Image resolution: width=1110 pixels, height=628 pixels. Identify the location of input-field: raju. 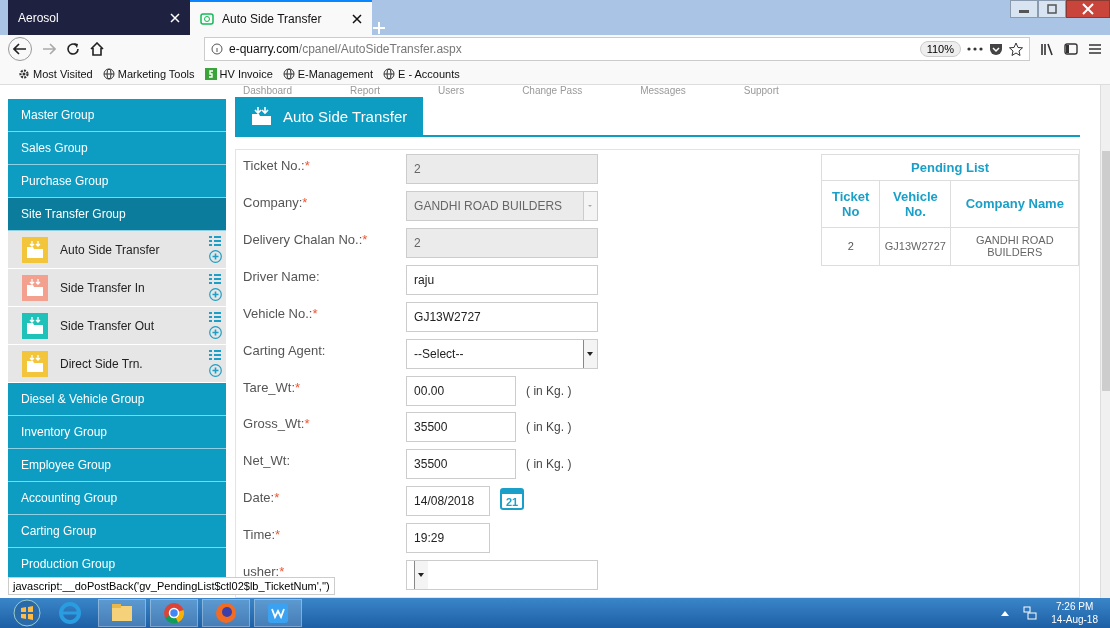
(502, 279).